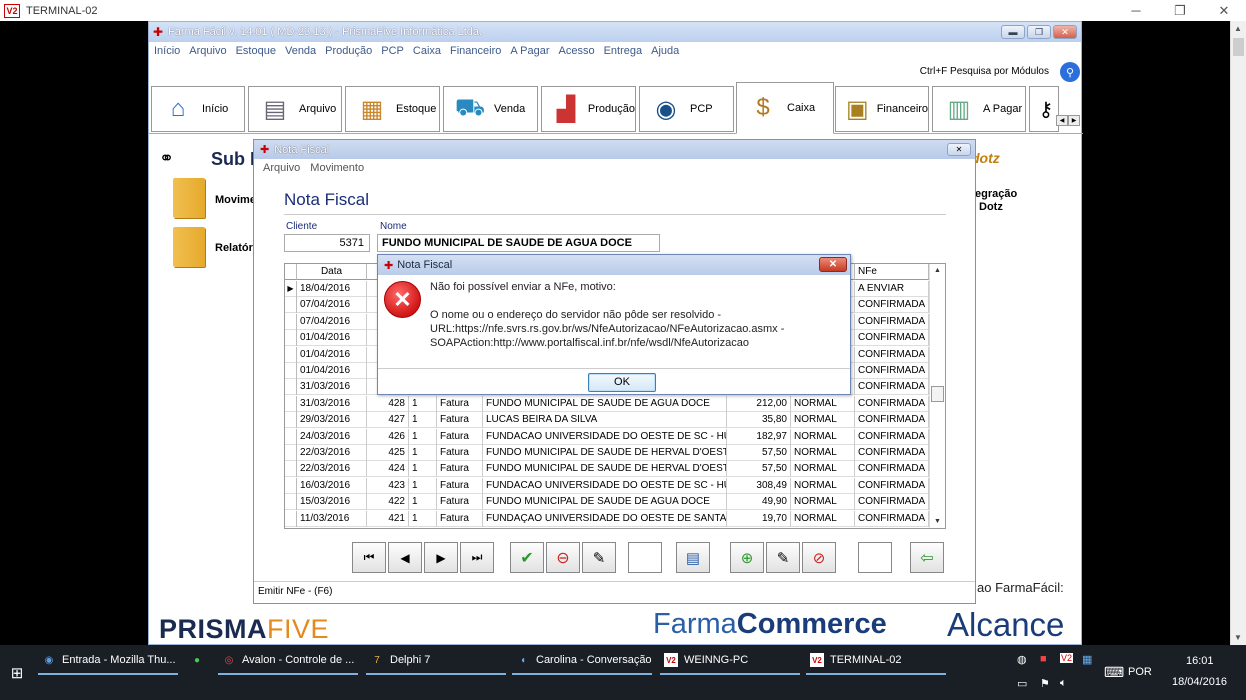  I want to click on cell-valor: 182,97, so click(759, 436).